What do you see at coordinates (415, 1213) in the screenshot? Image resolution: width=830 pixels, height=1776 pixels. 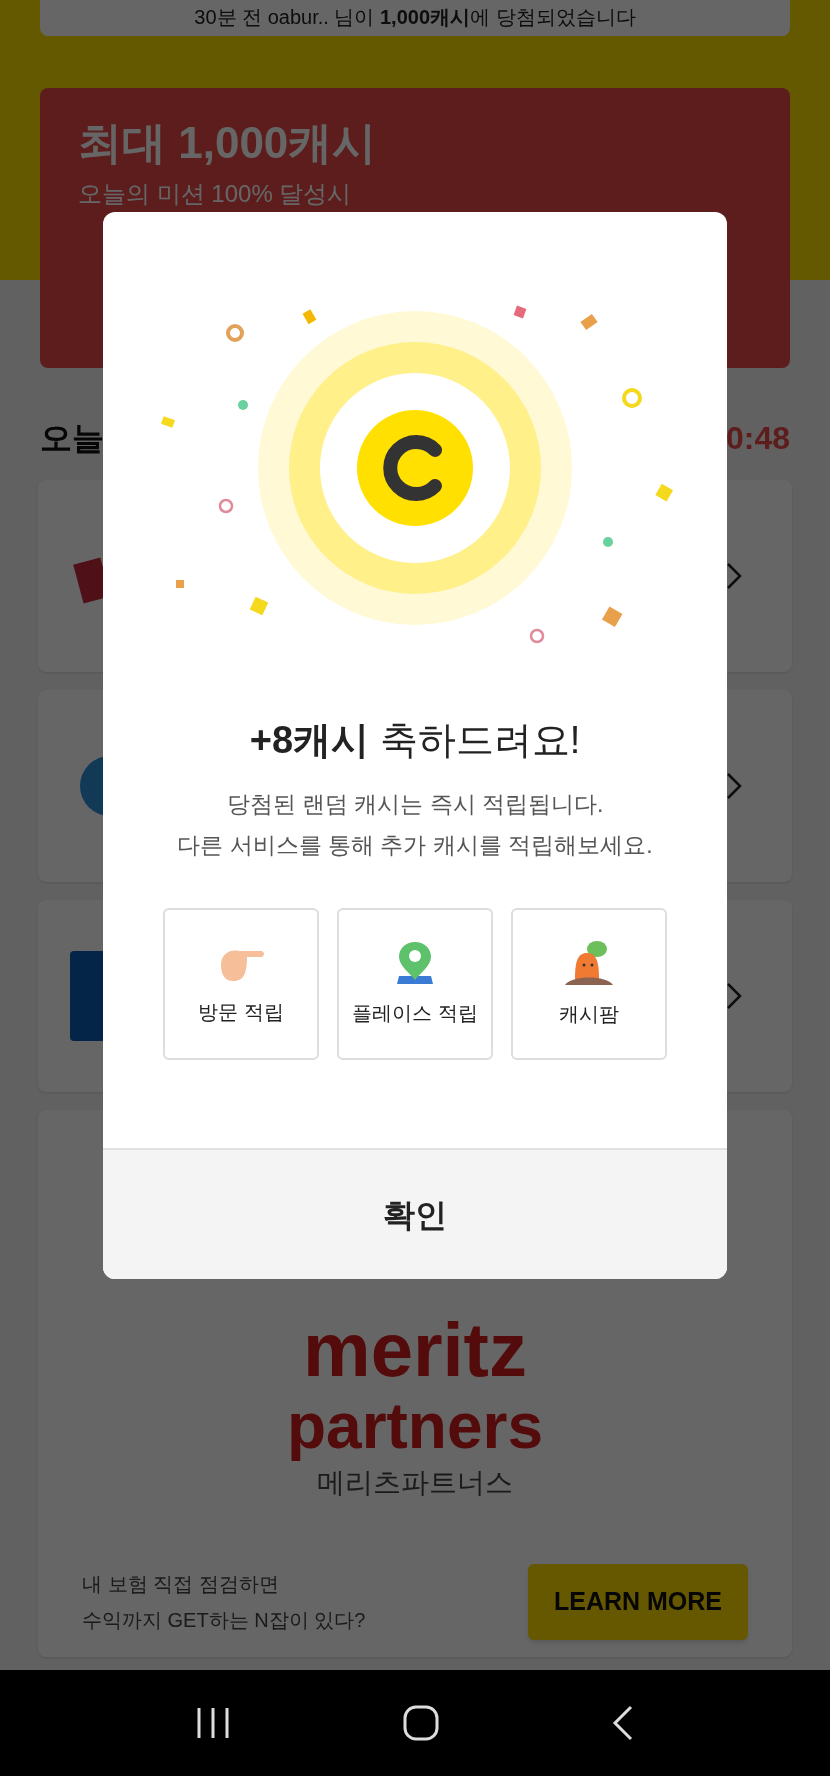 I see `confirm-button: 확인` at bounding box center [415, 1213].